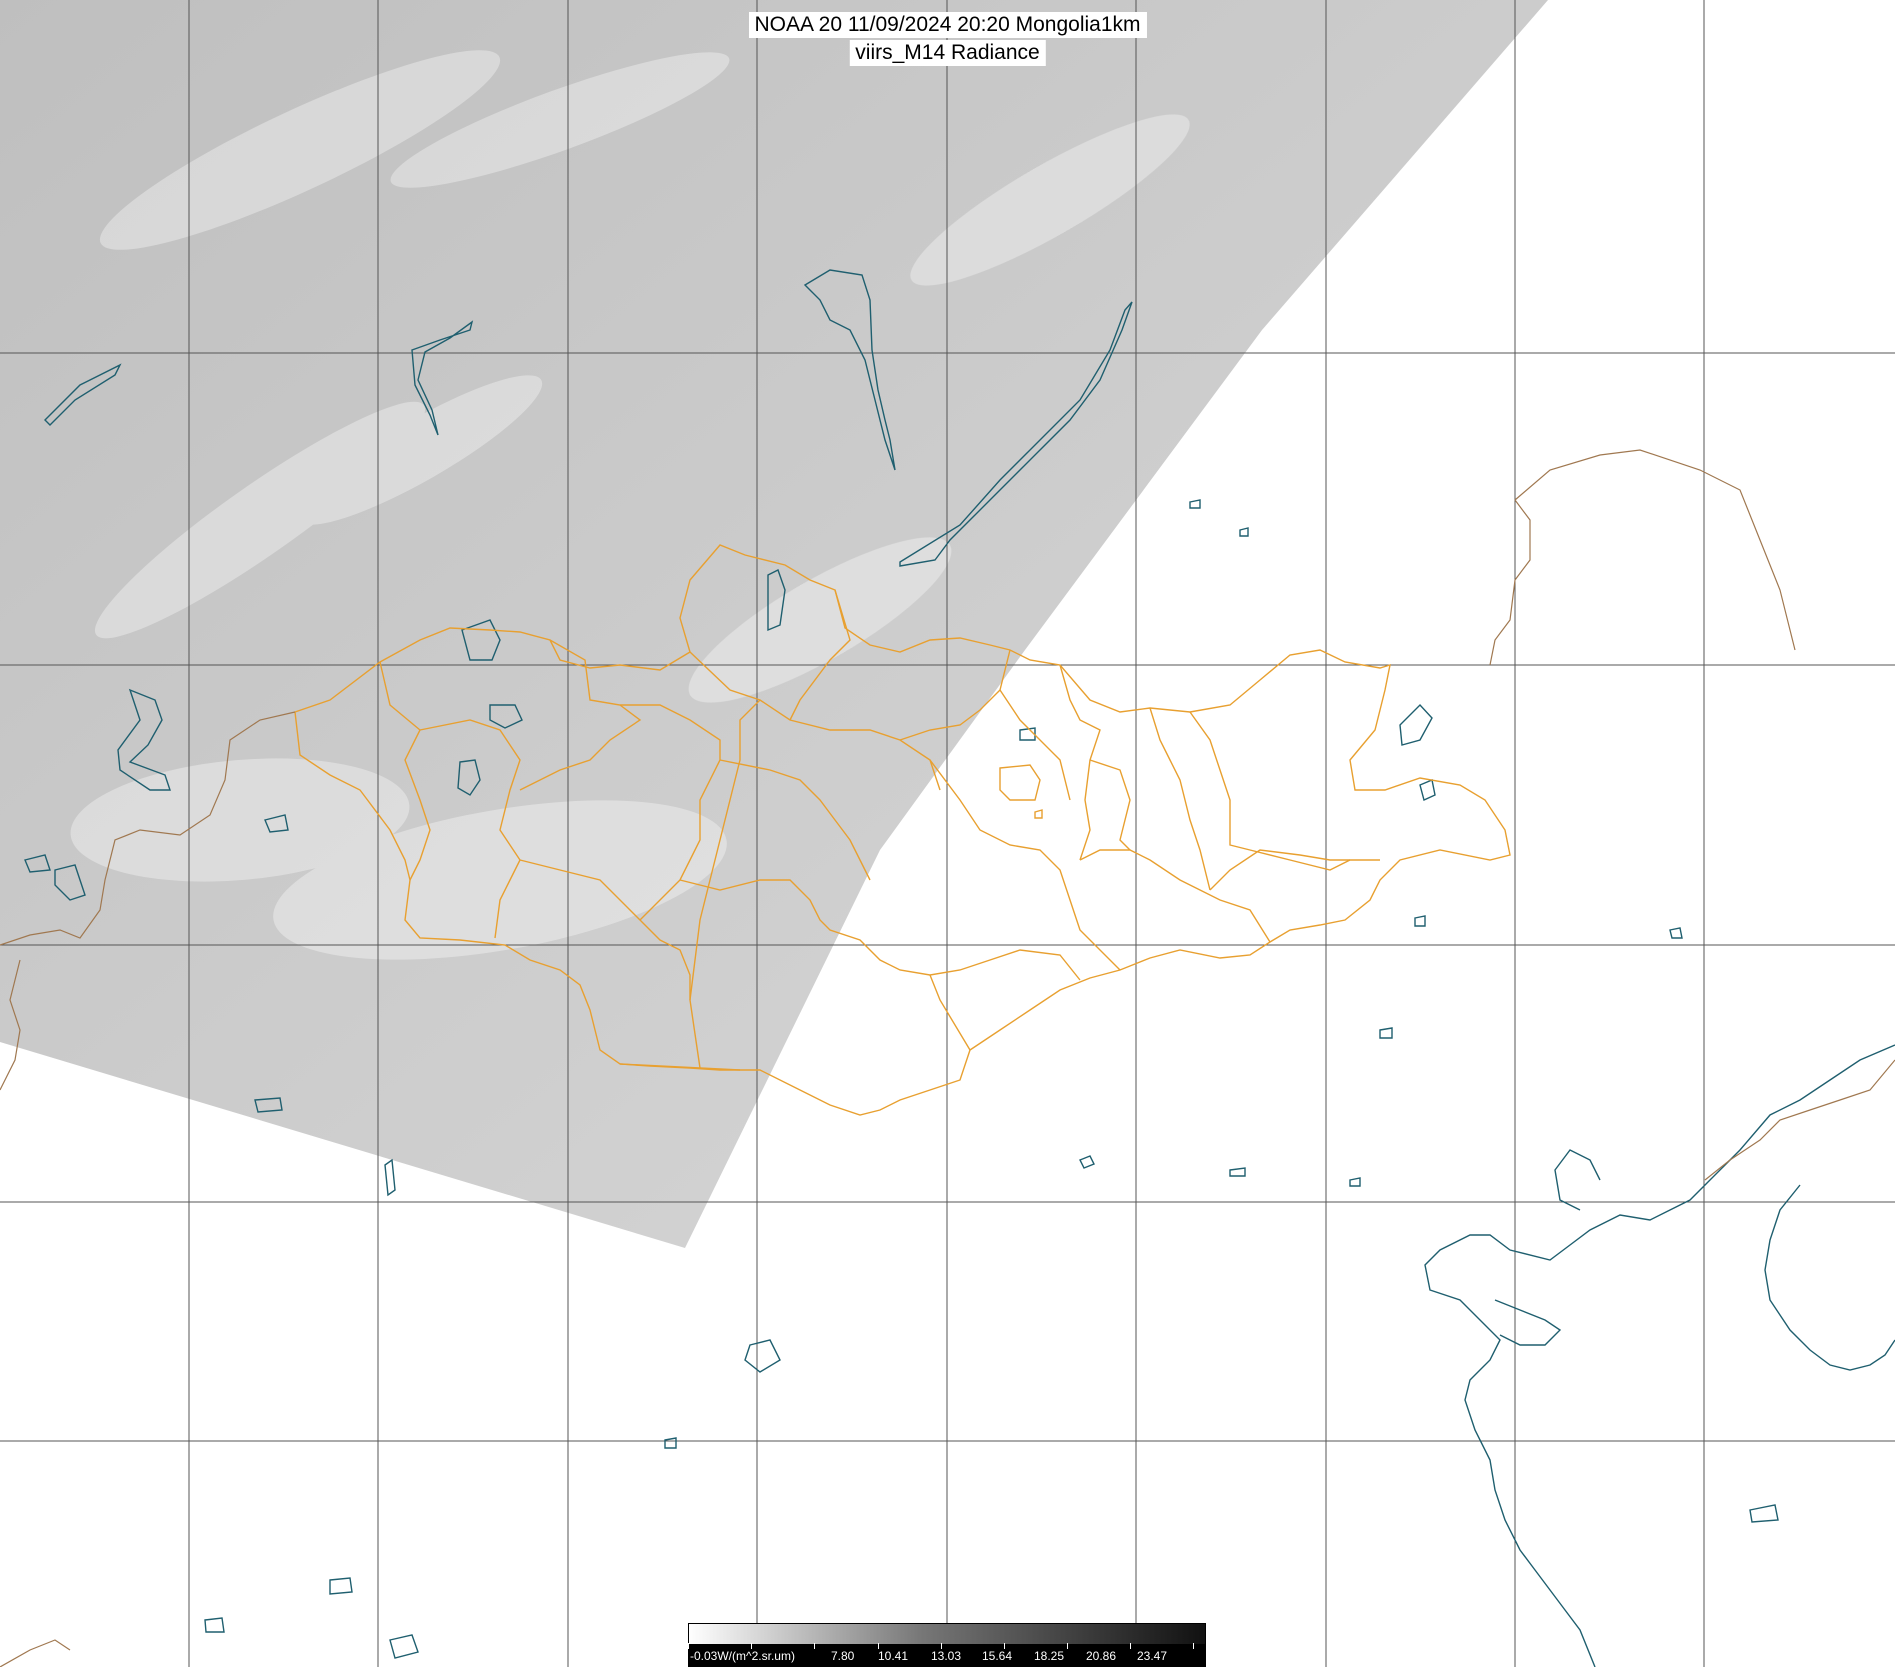  What do you see at coordinates (1829, 1277) in the screenshot?
I see `coast-korea` at bounding box center [1829, 1277].